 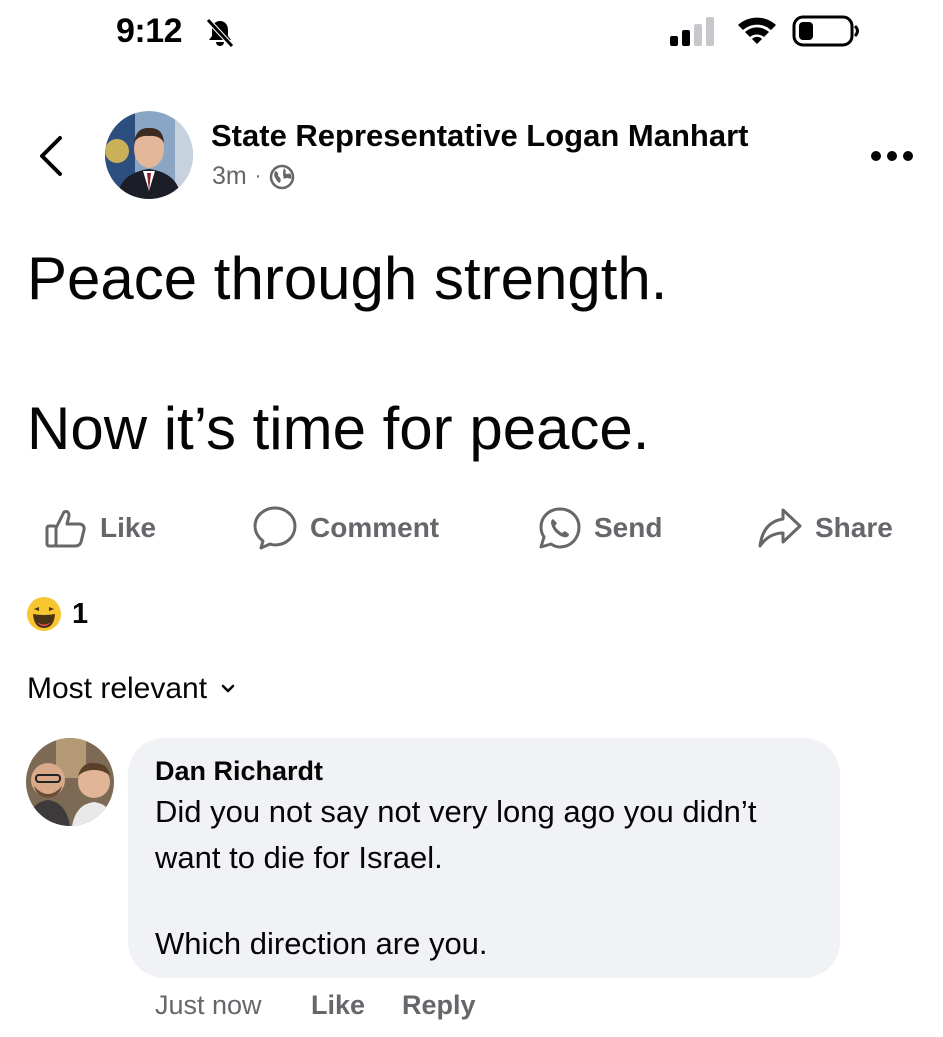 What do you see at coordinates (275, 528) in the screenshot?
I see `comment-bubble-icon` at bounding box center [275, 528].